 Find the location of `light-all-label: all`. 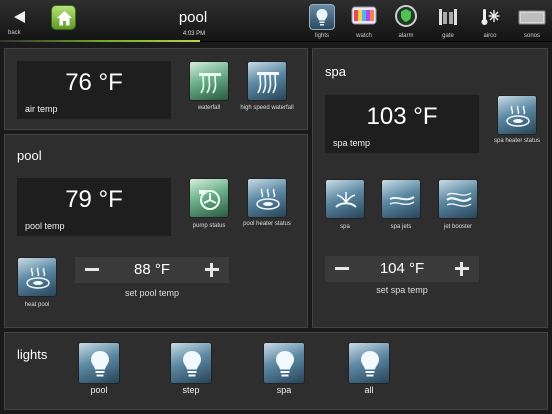

light-all-label: all is located at coordinates (369, 390).